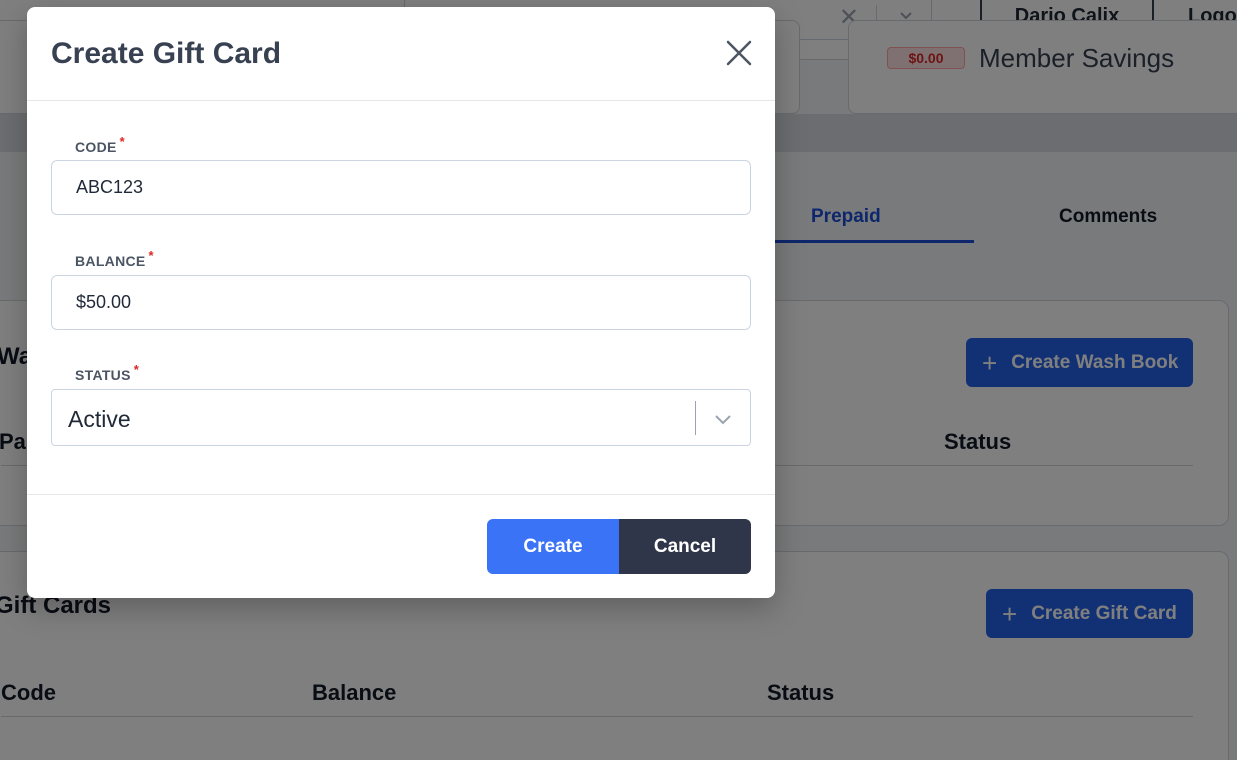 This screenshot has height=760, width=1237. I want to click on status-label: STATUS *, so click(107, 372).